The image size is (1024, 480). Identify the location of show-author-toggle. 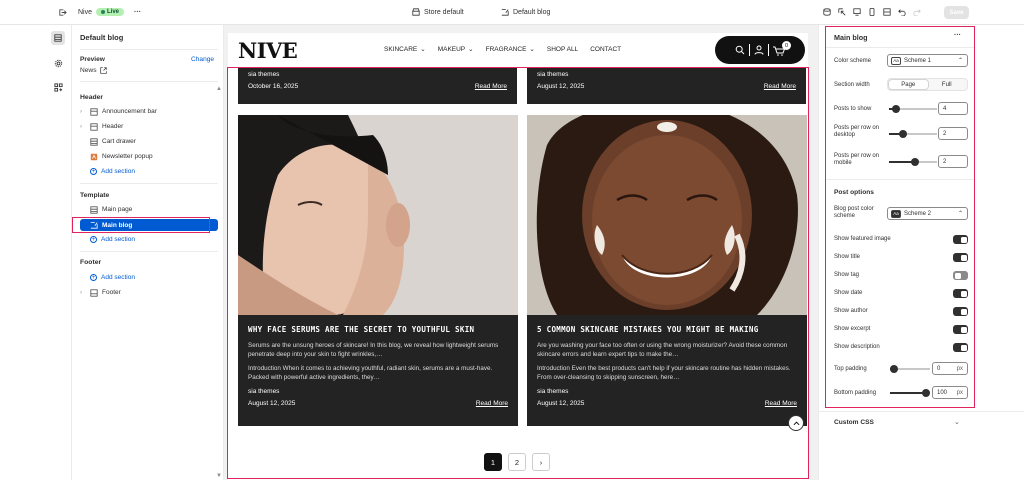
(960, 311).